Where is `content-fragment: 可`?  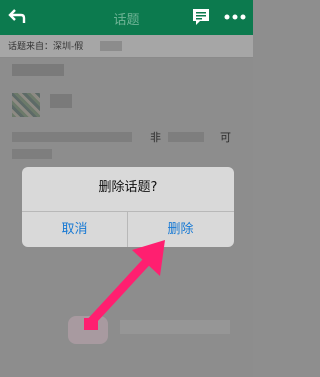
content-fragment: 可 is located at coordinates (225, 137).